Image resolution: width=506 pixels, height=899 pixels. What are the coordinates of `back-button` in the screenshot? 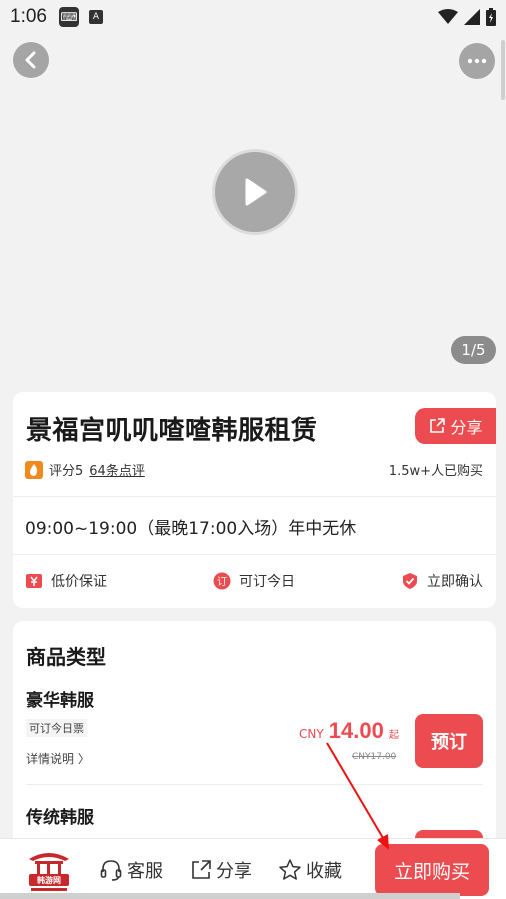 It's located at (31, 60).